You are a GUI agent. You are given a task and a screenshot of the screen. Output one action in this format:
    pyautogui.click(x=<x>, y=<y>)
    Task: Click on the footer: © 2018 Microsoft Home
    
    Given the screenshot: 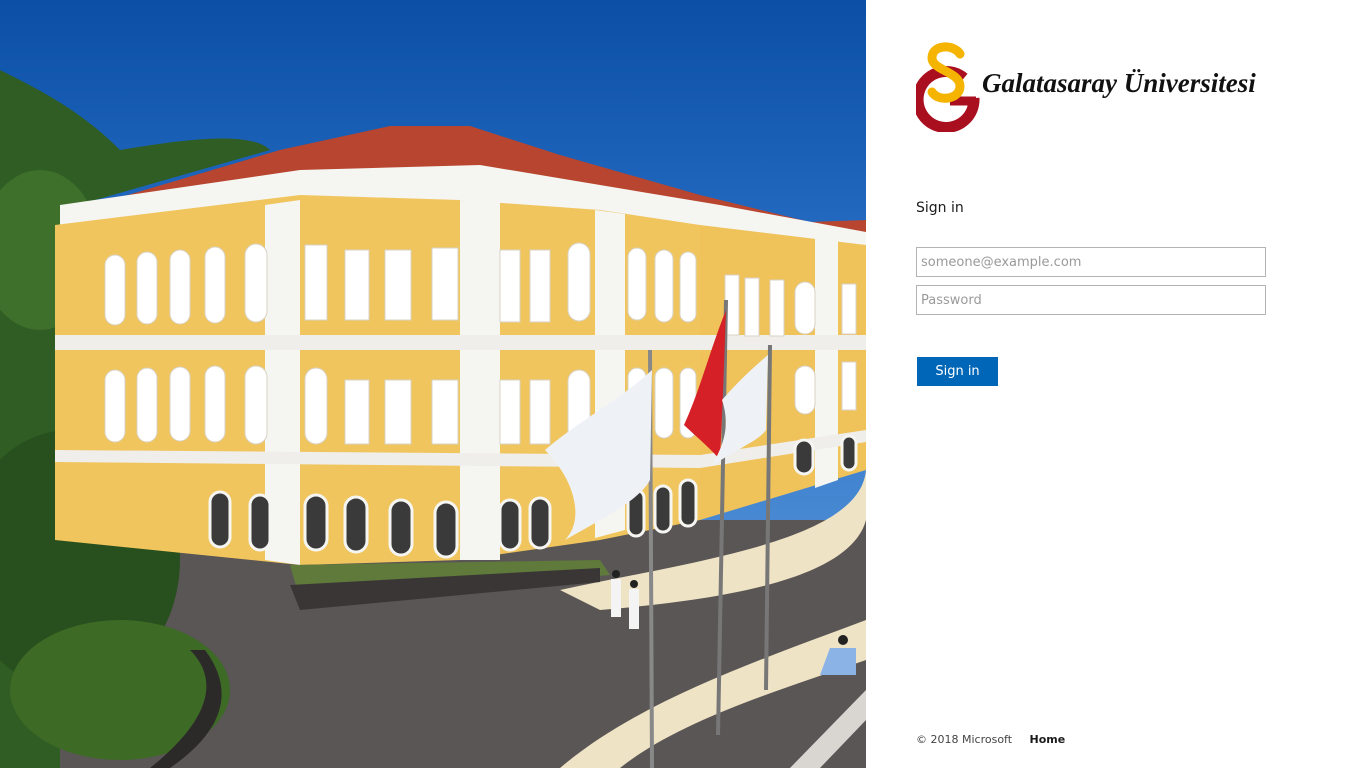 What is the action you would take?
    pyautogui.click(x=990, y=739)
    